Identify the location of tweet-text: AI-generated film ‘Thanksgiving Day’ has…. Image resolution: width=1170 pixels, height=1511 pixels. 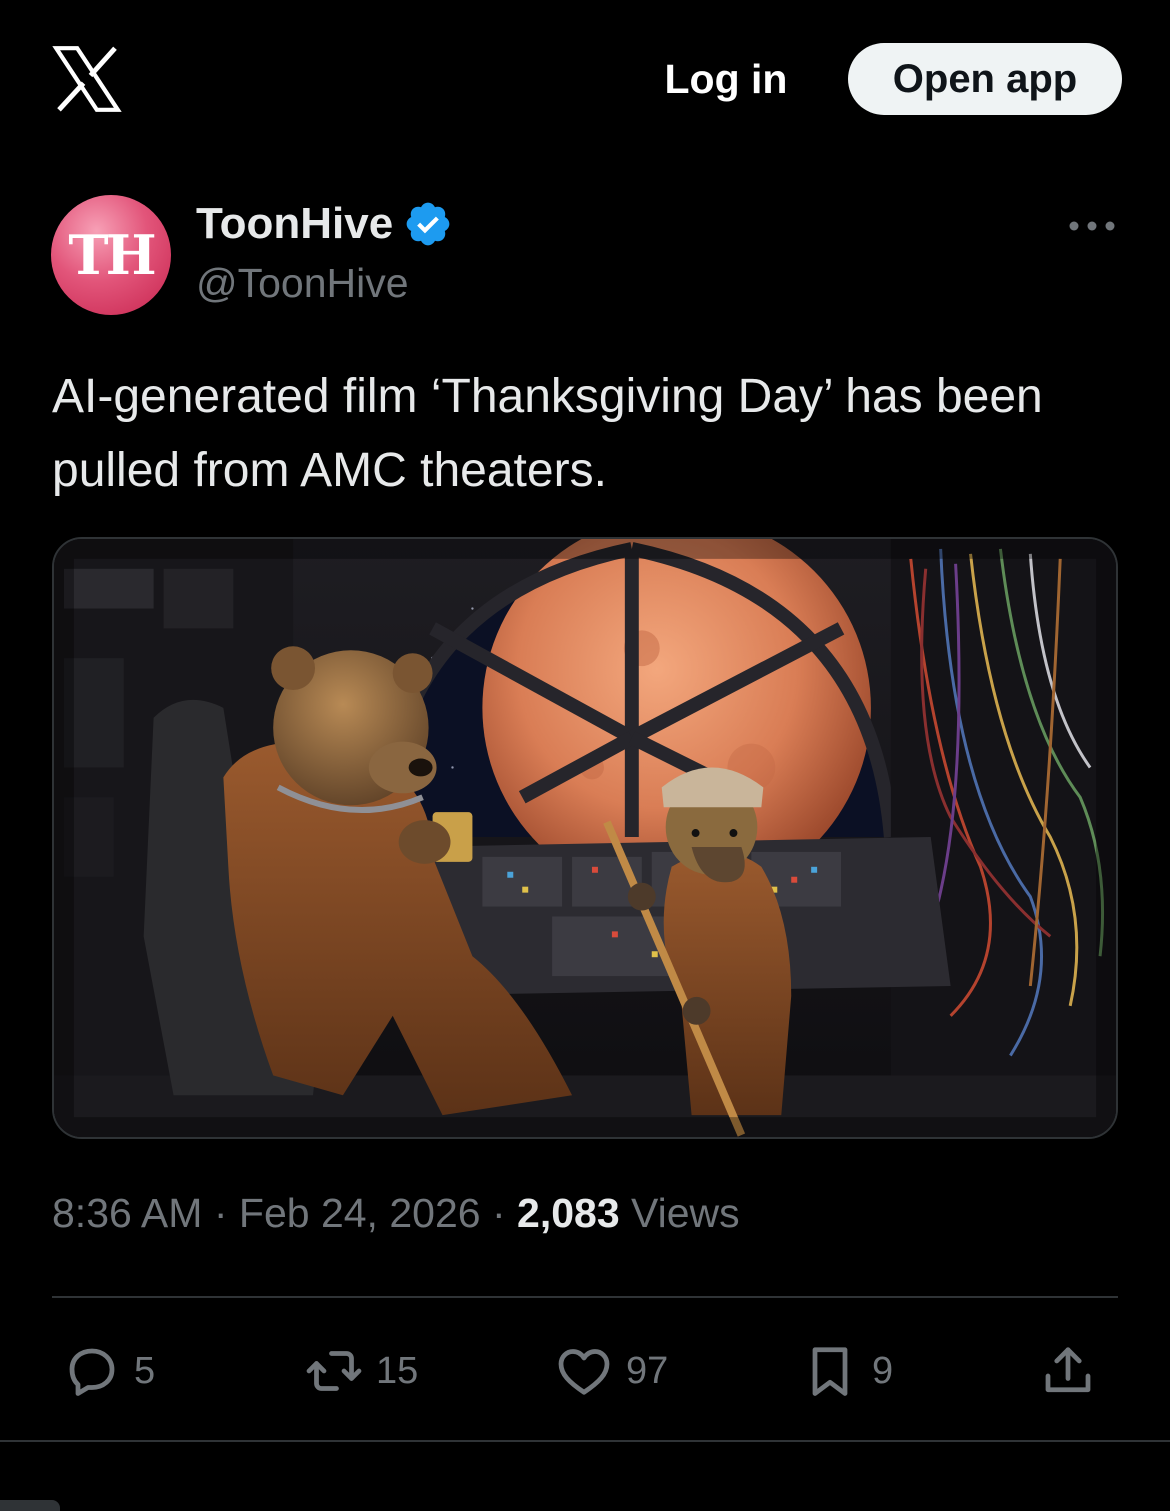
(547, 433).